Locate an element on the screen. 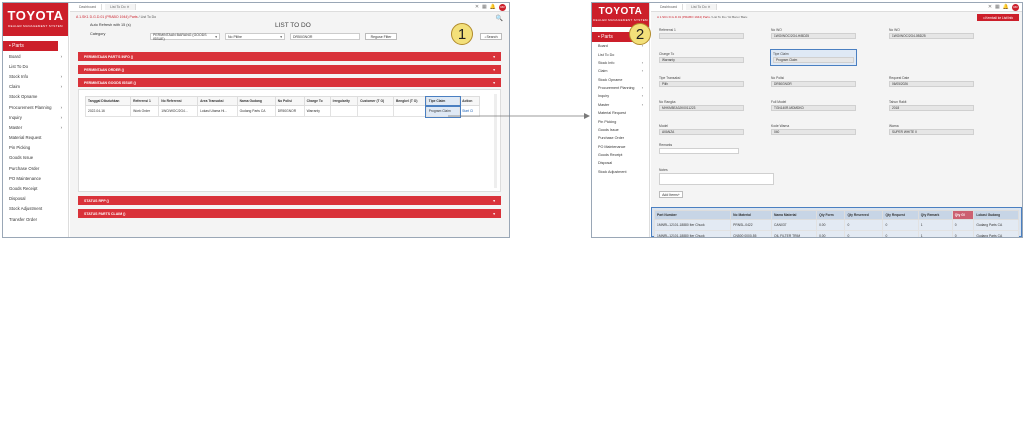 The height and width of the screenshot is (431, 1024). sidebar-item-label: Stock Opname is located at coordinates (610, 79).